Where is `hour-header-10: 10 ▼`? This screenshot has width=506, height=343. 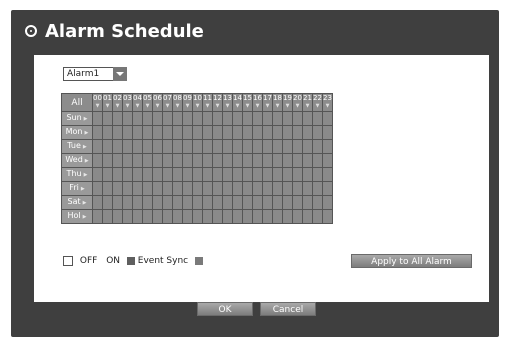 hour-header-10: 10 ▼ is located at coordinates (197, 102).